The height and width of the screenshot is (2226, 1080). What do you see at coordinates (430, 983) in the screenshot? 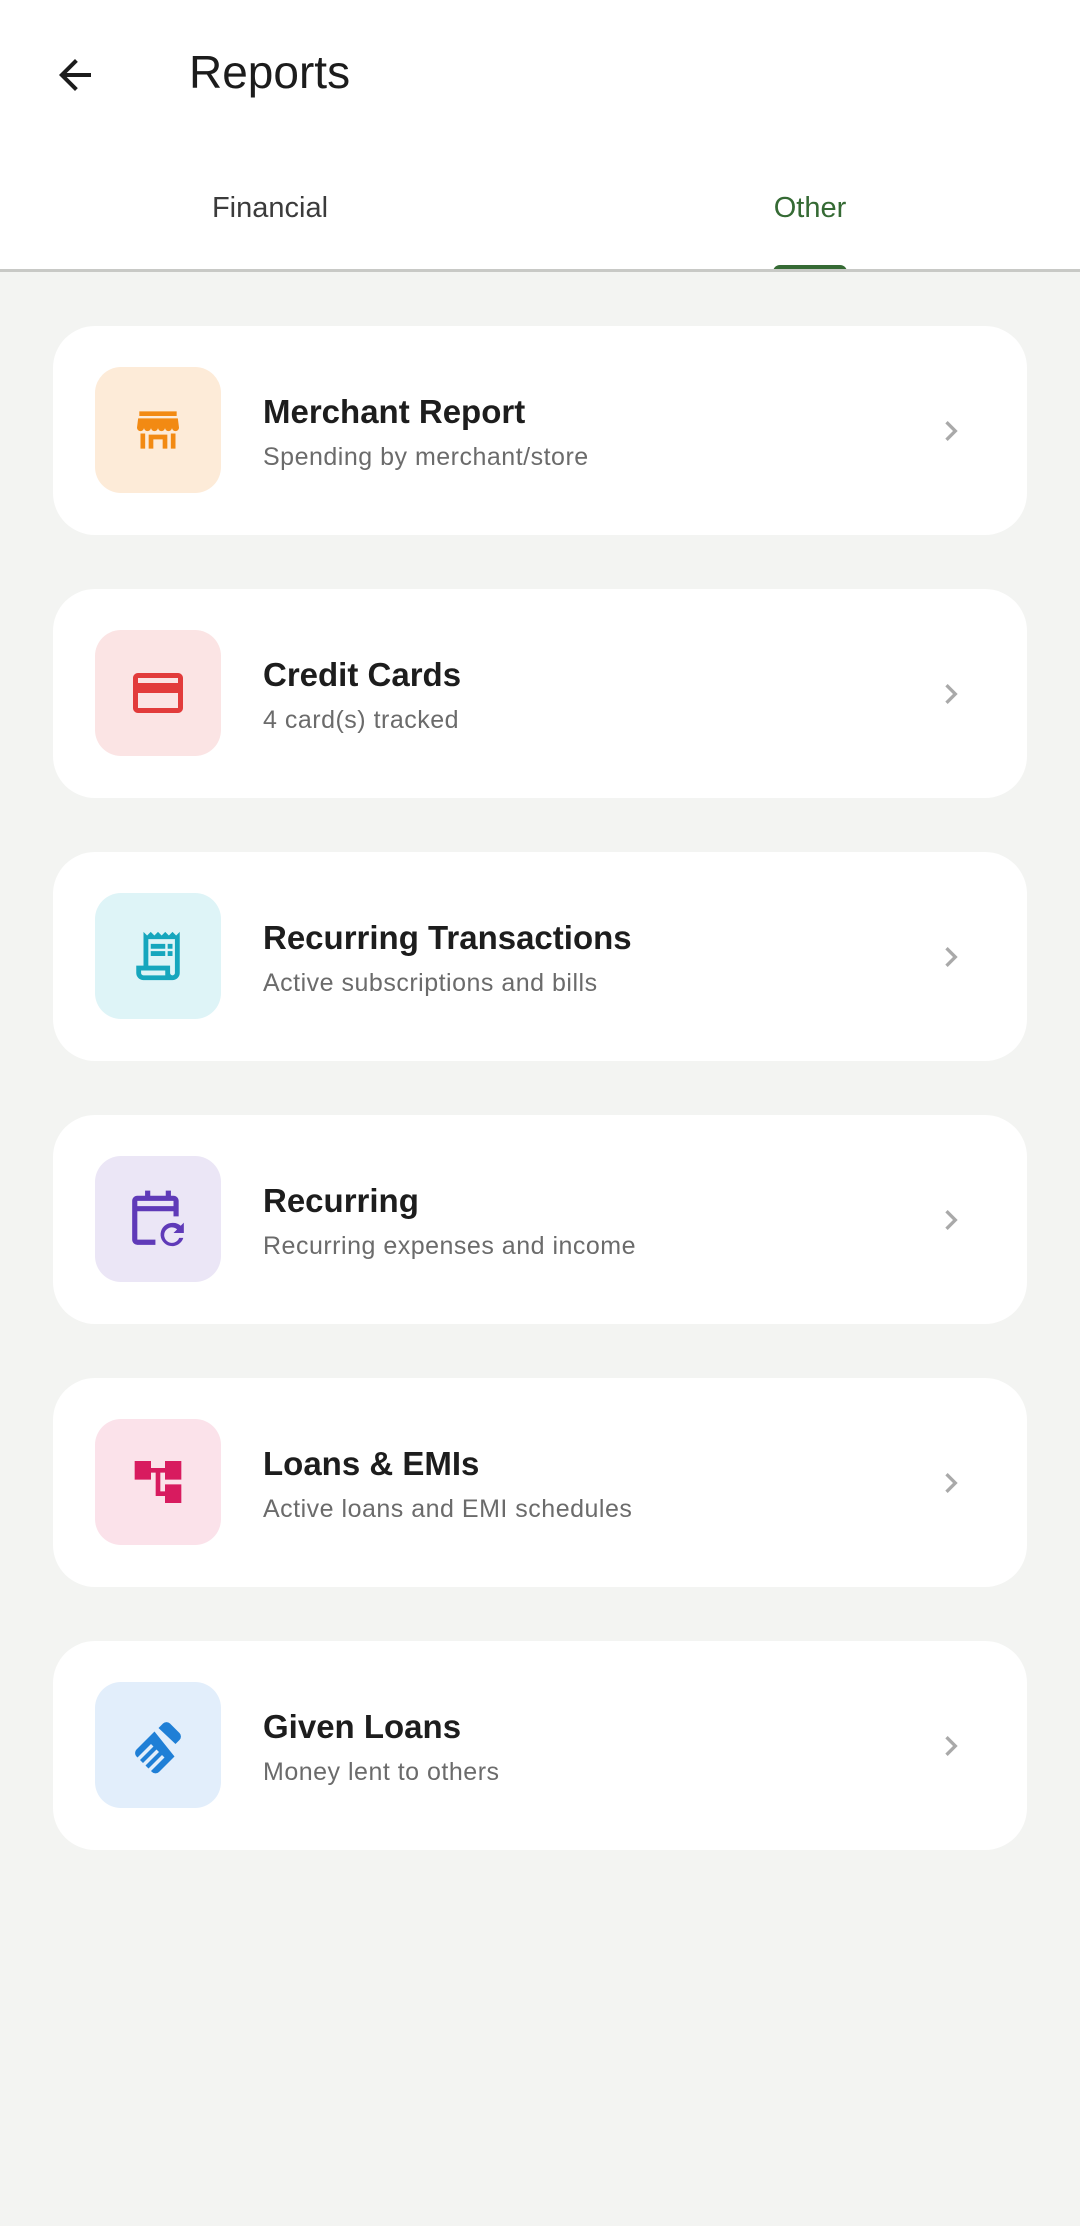
I see `card-subtitle: Active subscriptions and bills` at bounding box center [430, 983].